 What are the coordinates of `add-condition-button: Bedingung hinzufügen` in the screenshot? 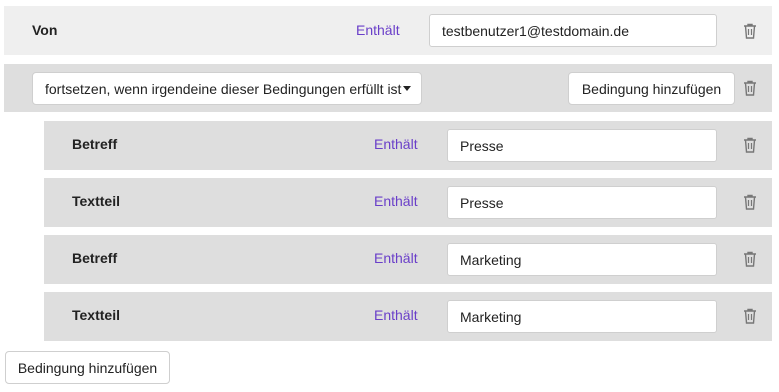 It's located at (87, 367).